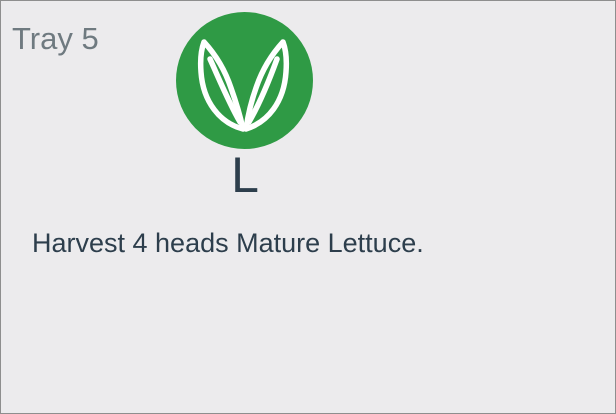  What do you see at coordinates (245, 175) in the screenshot?
I see `crop-letter: L` at bounding box center [245, 175].